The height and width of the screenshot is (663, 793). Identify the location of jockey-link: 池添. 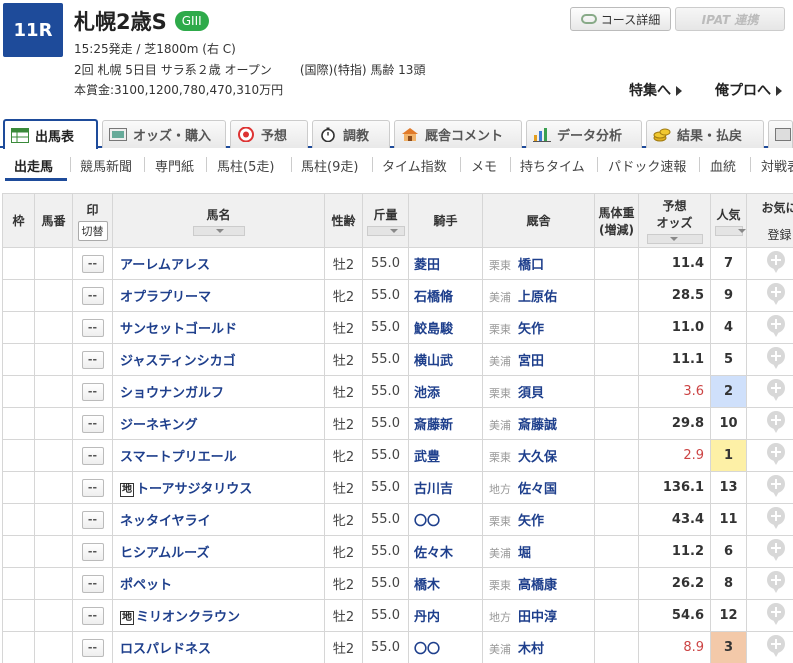
(445, 391).